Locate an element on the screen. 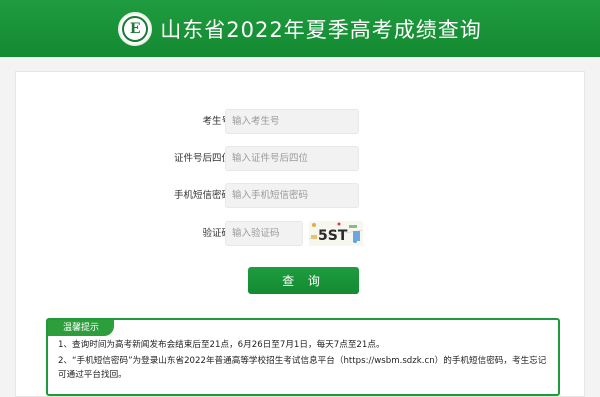 The width and height of the screenshot is (600, 397). sms-password-label: 手机短信密码 is located at coordinates (202, 195).